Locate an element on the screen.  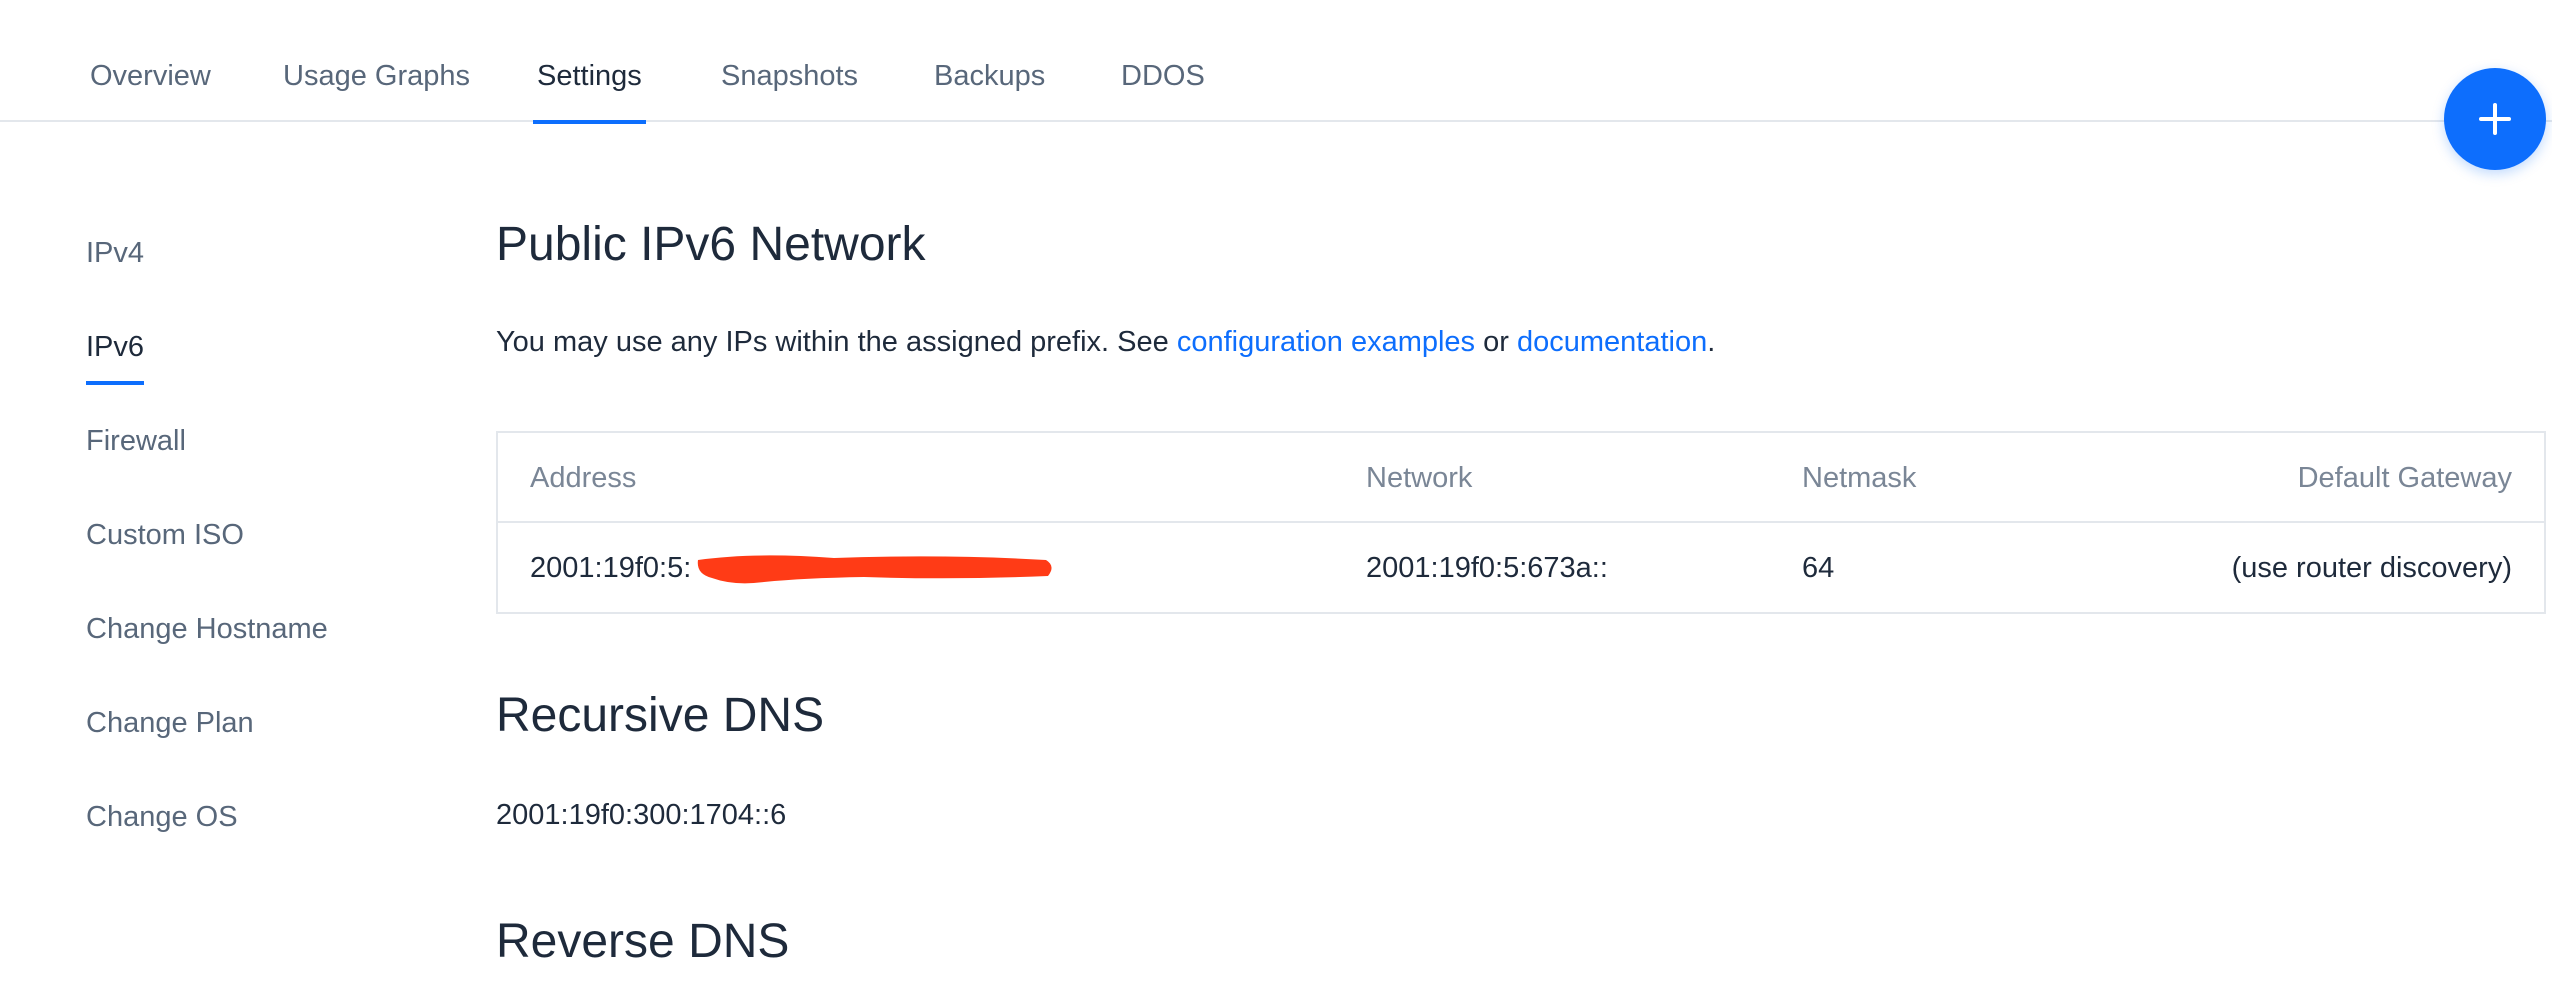
ipv6-section-title: Public IPv6 Network is located at coordinates (711, 244).